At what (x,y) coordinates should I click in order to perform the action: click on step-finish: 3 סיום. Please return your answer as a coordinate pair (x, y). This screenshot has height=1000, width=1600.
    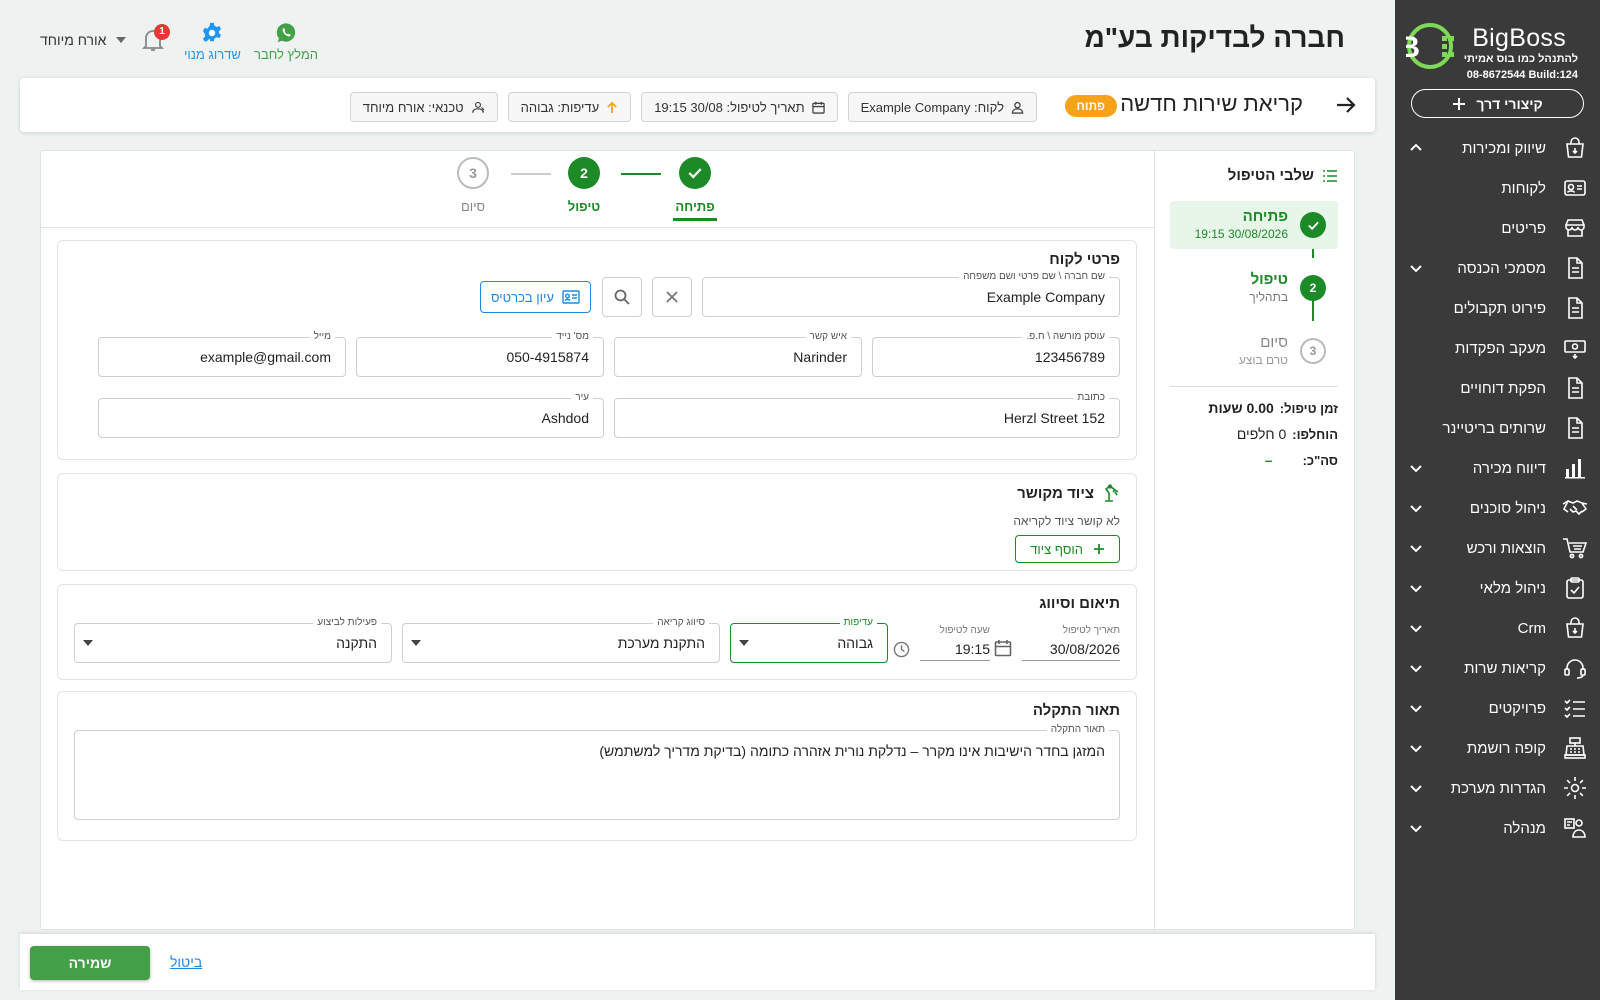
    Looking at the image, I should click on (473, 185).